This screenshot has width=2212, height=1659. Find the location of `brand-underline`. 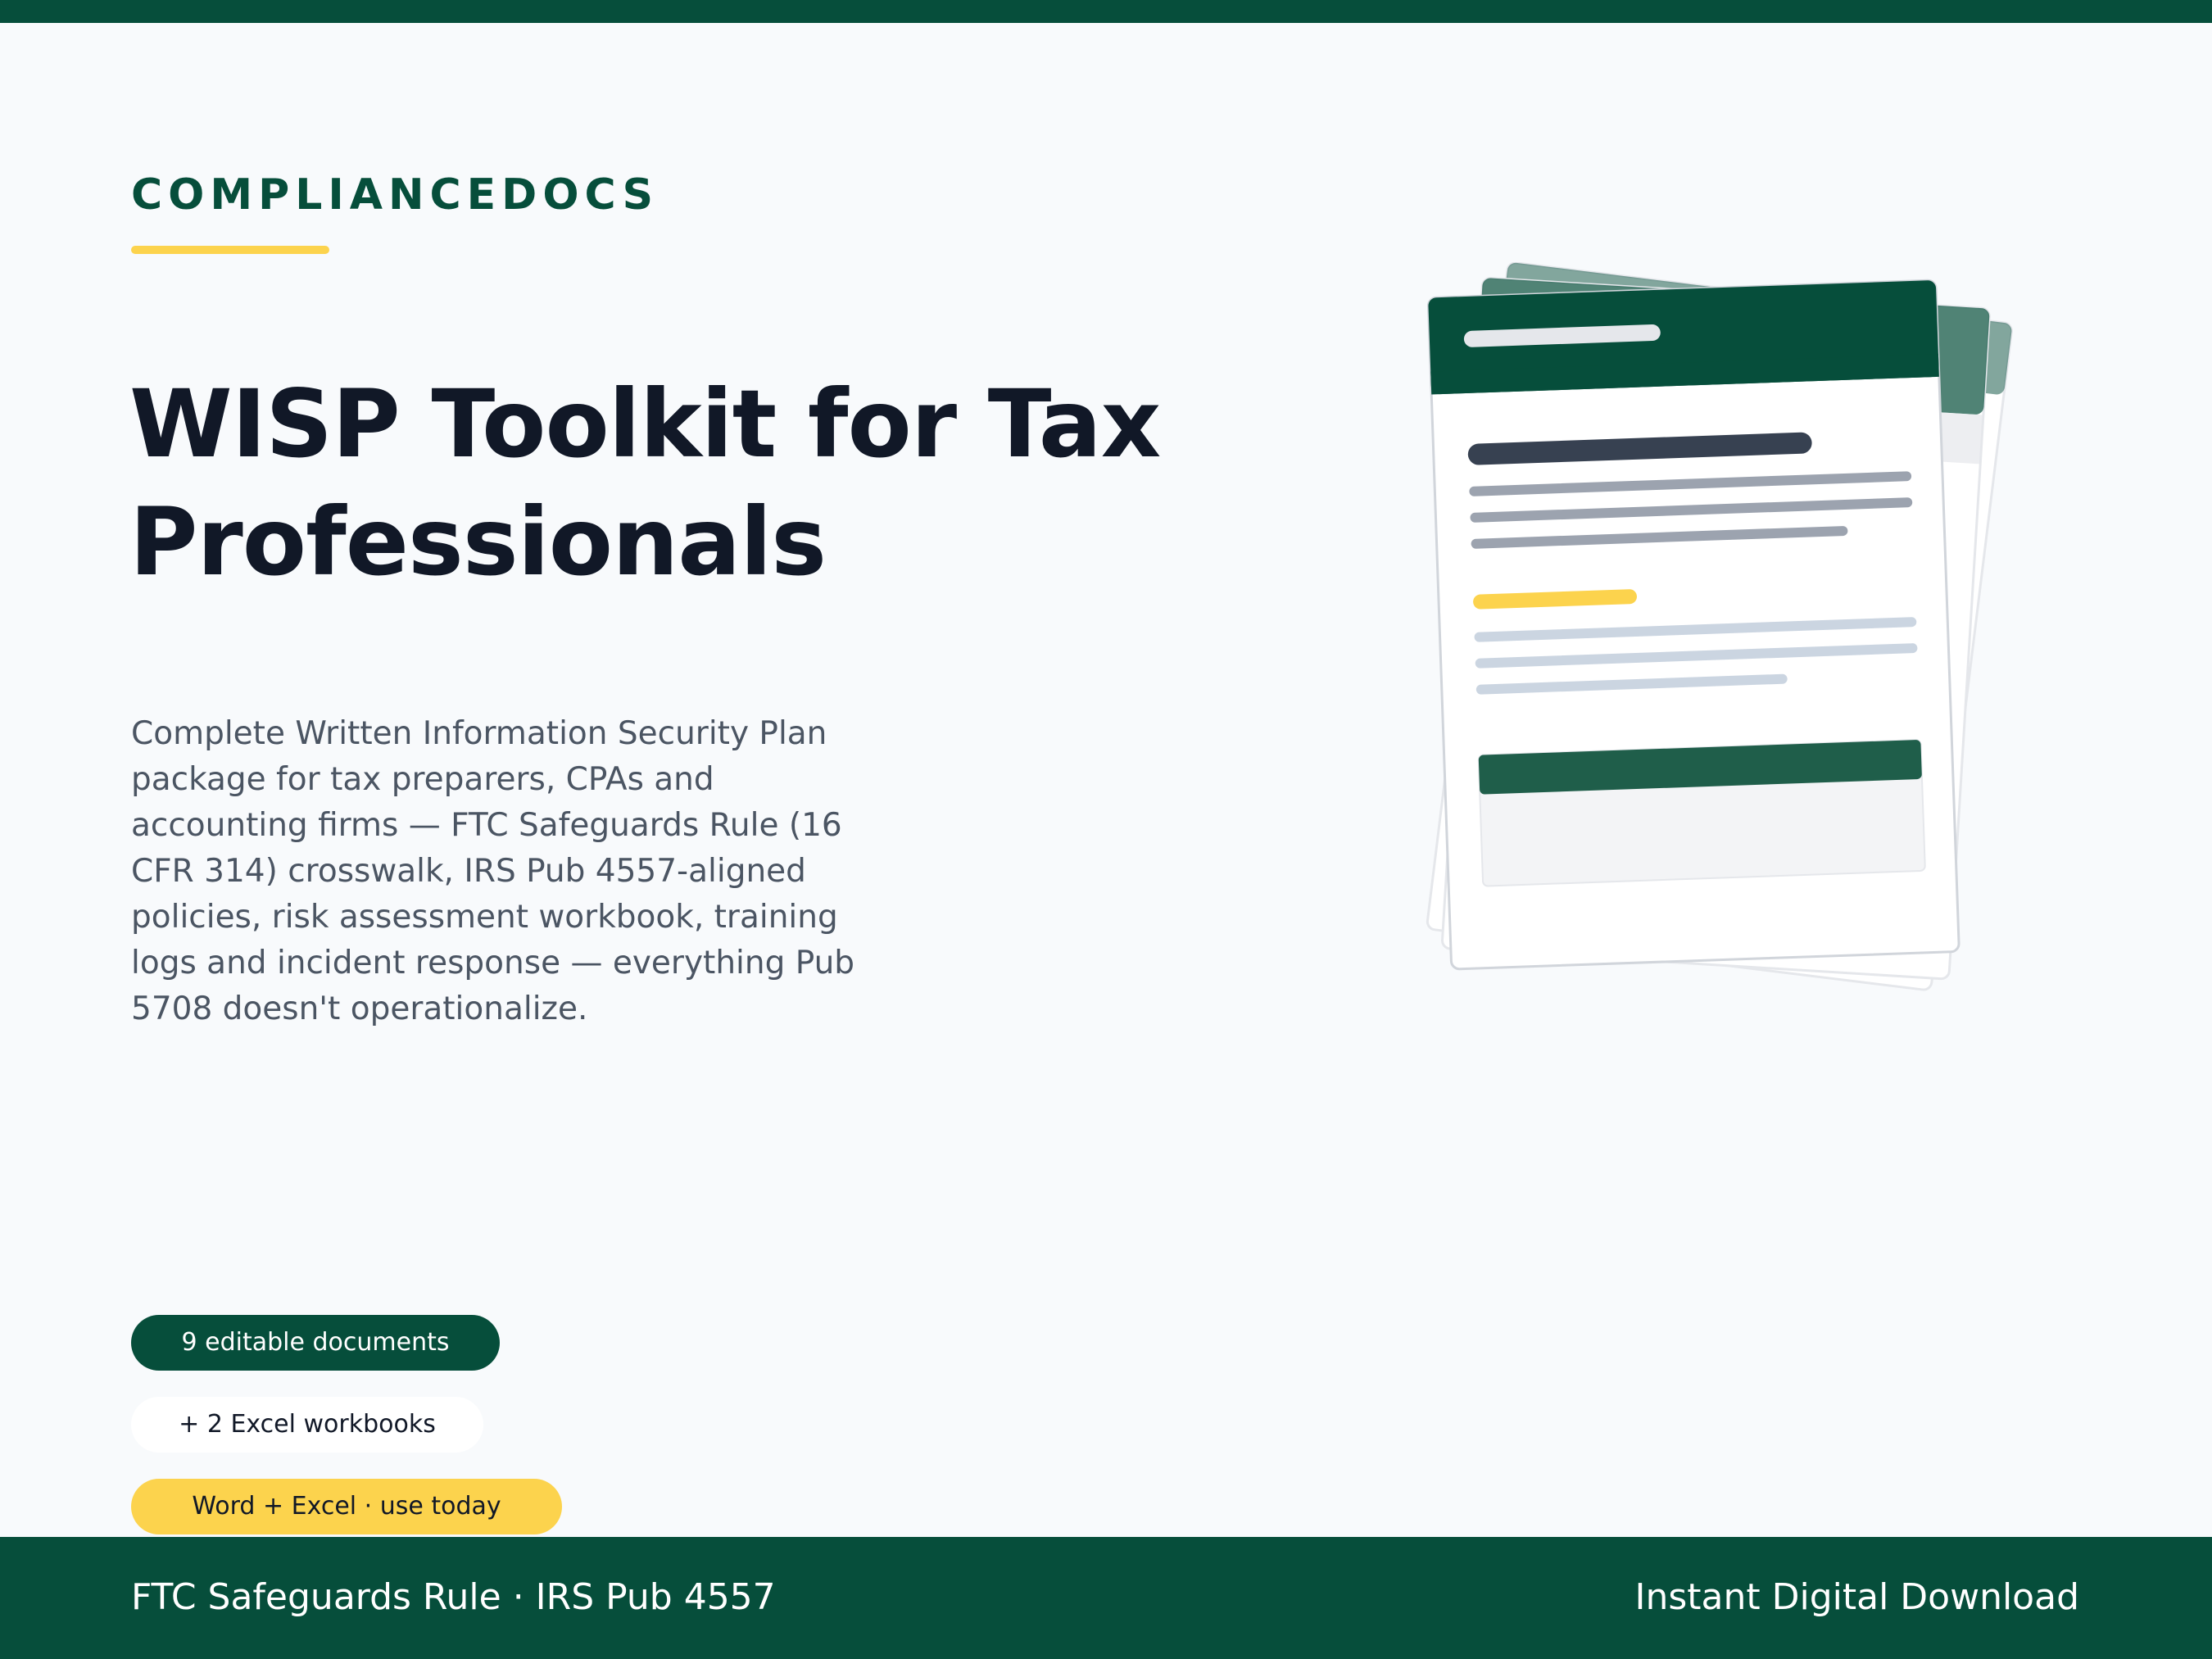

brand-underline is located at coordinates (230, 250).